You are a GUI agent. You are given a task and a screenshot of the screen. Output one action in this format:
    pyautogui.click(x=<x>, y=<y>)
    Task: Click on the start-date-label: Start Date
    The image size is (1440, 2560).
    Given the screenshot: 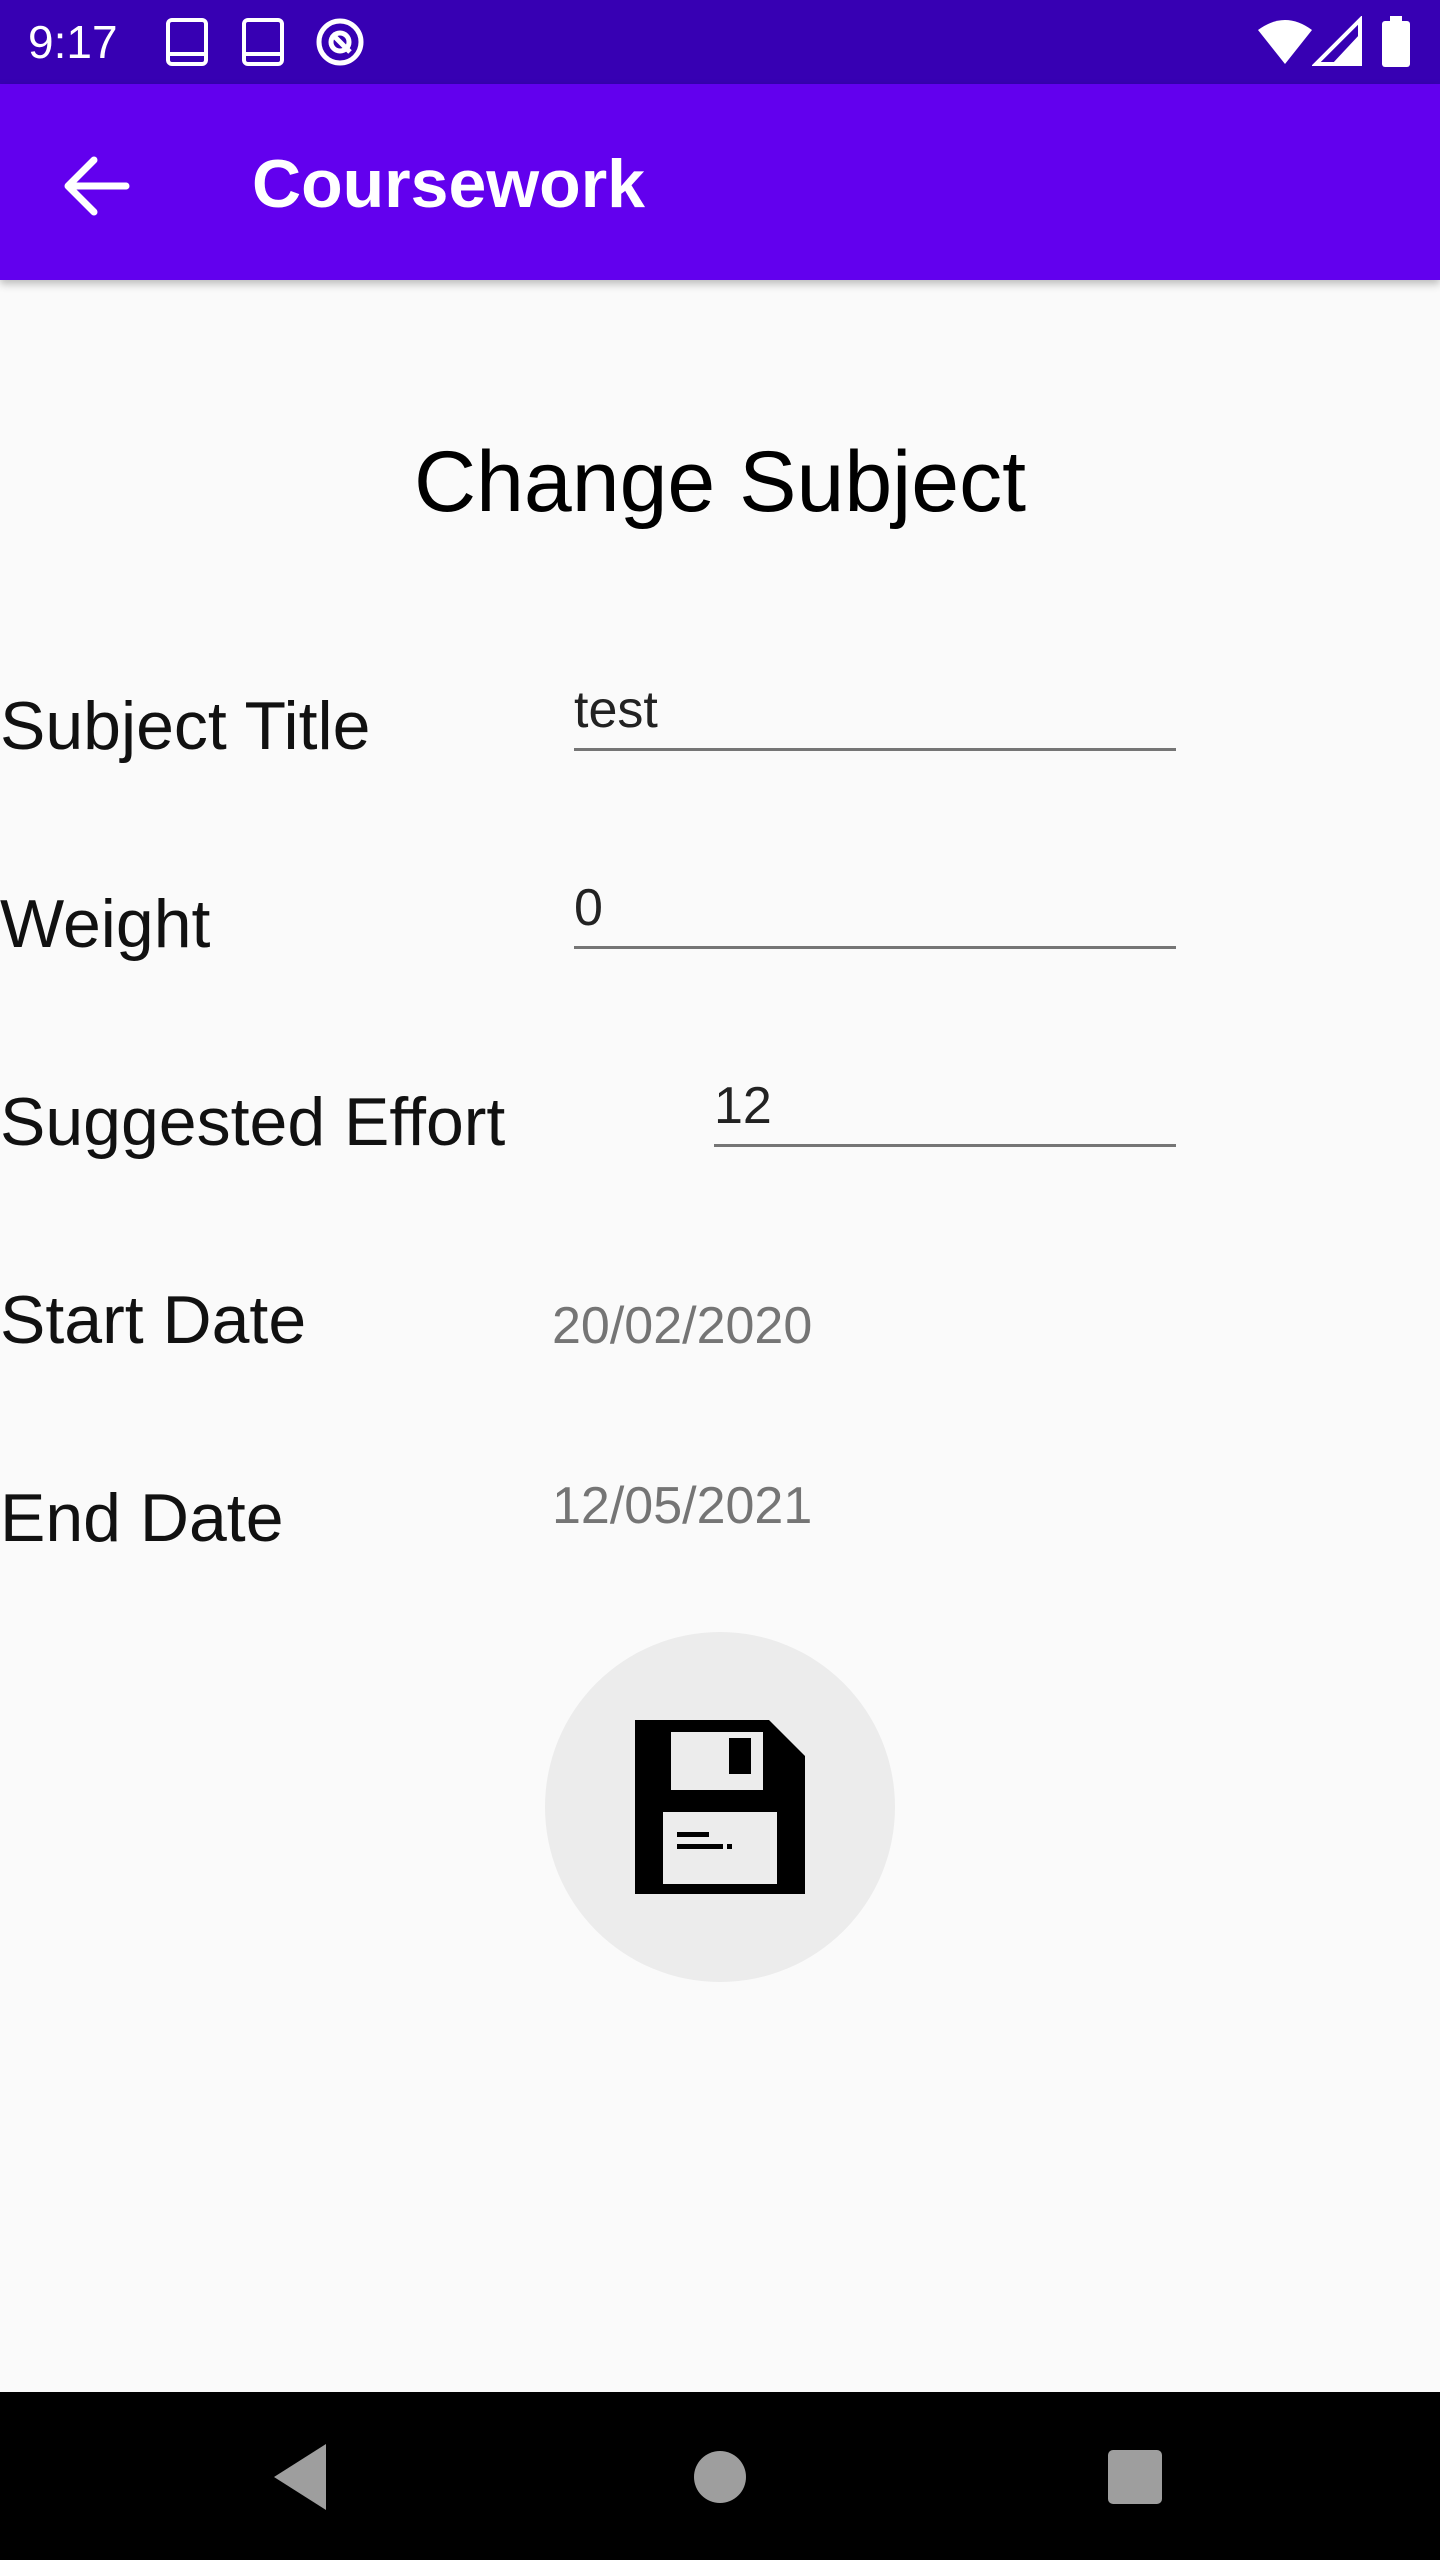 What is the action you would take?
    pyautogui.click(x=153, y=1320)
    